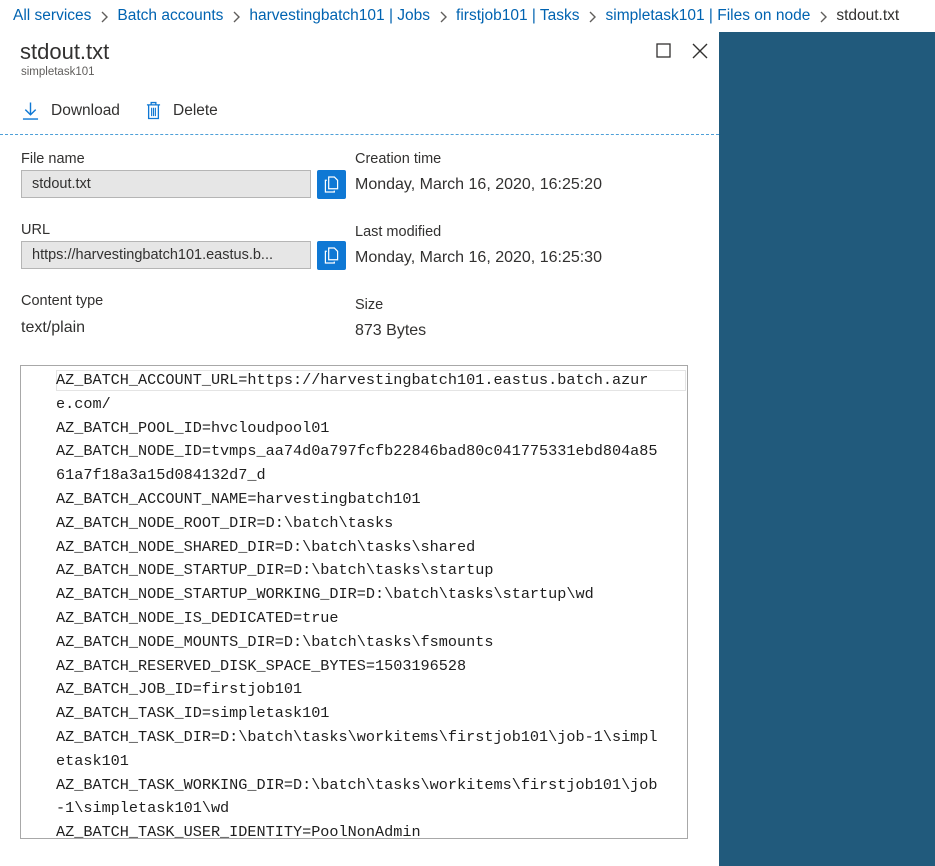 Image resolution: width=935 pixels, height=866 pixels. What do you see at coordinates (664, 51) in the screenshot?
I see `maximize-icon` at bounding box center [664, 51].